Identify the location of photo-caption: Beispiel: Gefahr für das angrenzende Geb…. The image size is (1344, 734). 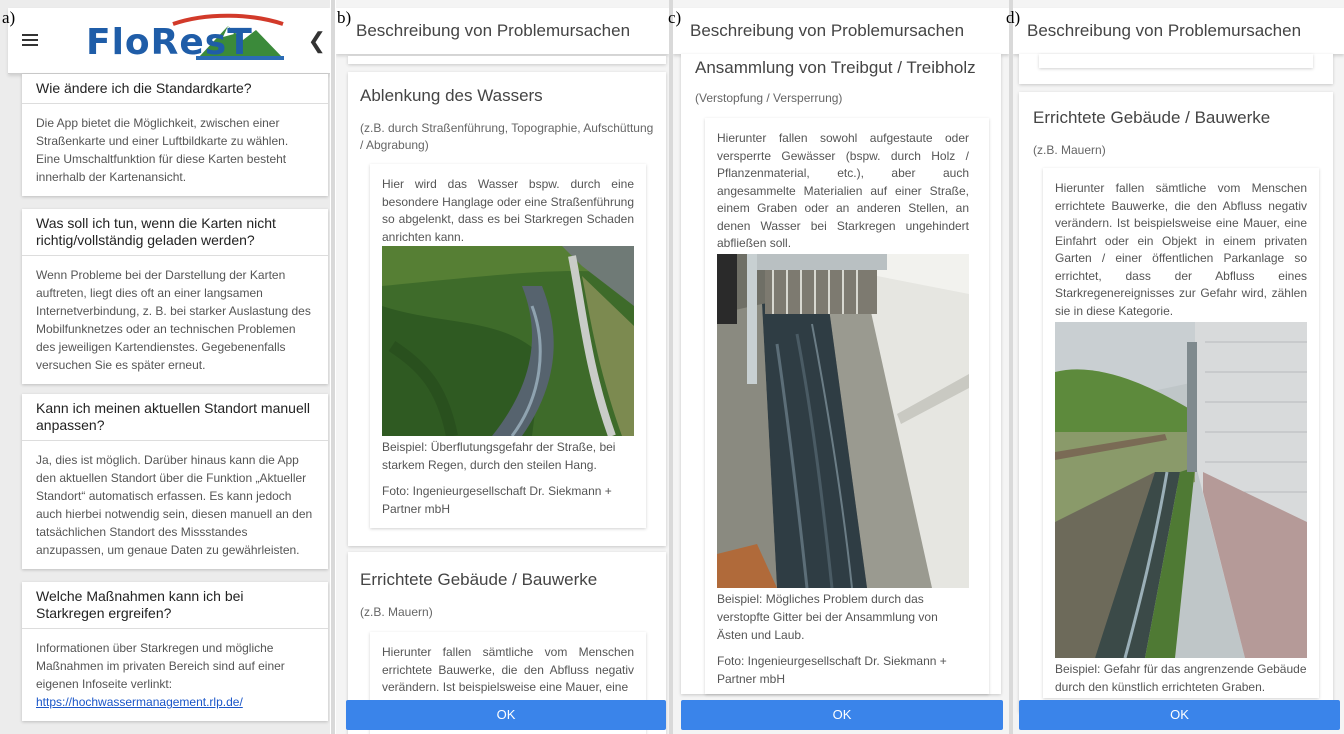
(1181, 678).